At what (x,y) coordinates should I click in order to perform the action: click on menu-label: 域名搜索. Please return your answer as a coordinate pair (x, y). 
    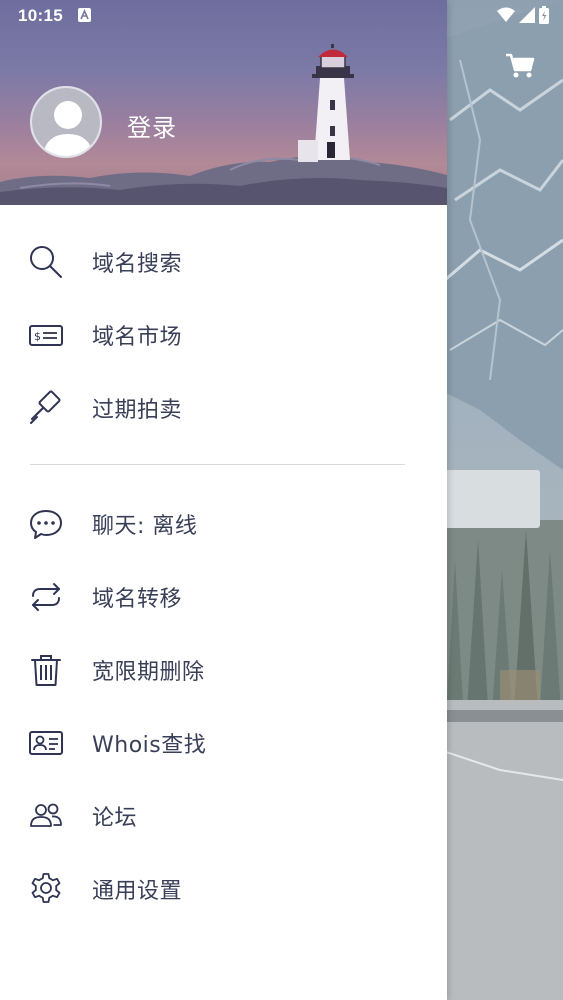
    Looking at the image, I should click on (137, 264).